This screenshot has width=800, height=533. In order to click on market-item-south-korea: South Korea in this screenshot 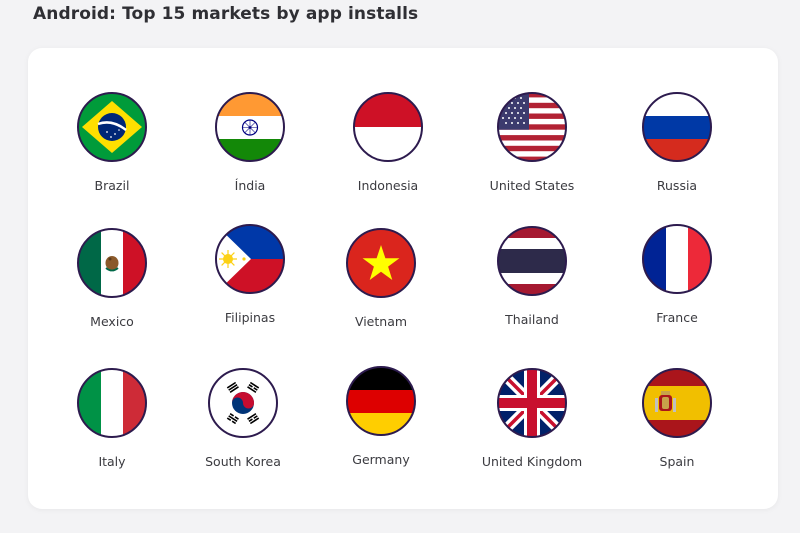, I will do `click(243, 418)`.